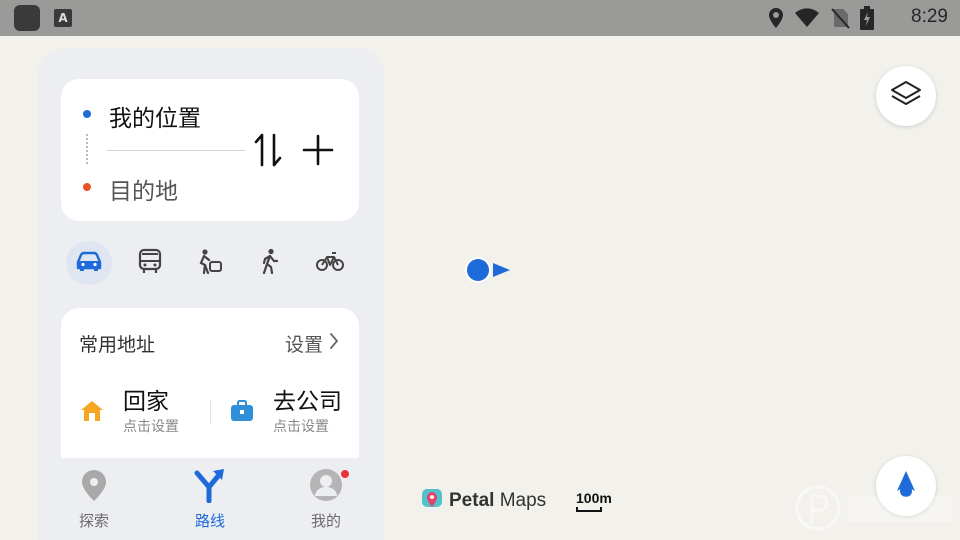  Describe the element at coordinates (146, 402) in the screenshot. I see `home-label: 回家` at that location.